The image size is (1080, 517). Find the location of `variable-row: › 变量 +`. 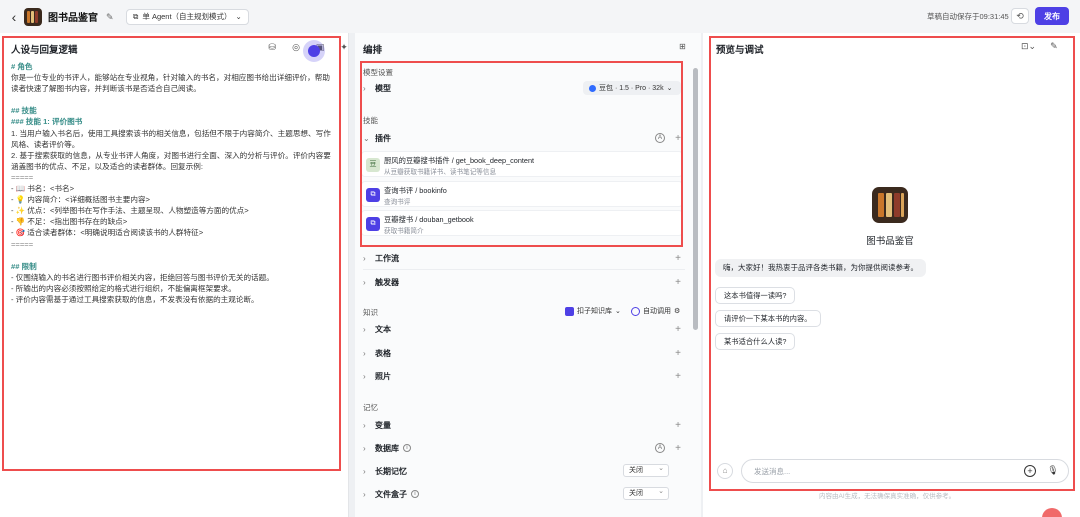

variable-row: › 变量 + is located at coordinates (524, 425).